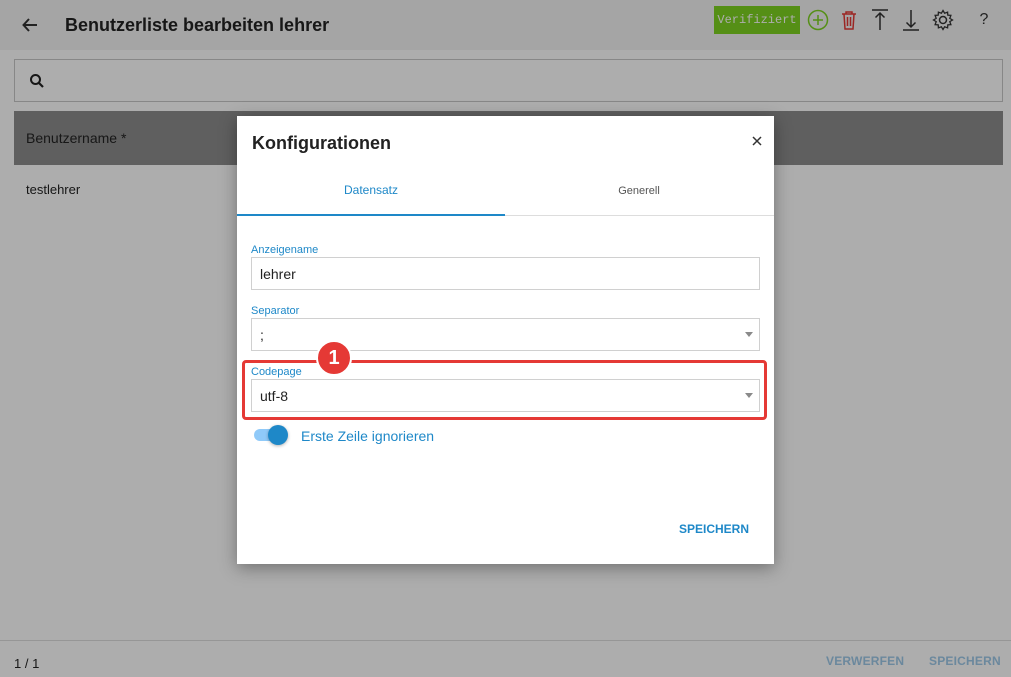  What do you see at coordinates (278, 435) in the screenshot?
I see `toggle-thumb` at bounding box center [278, 435].